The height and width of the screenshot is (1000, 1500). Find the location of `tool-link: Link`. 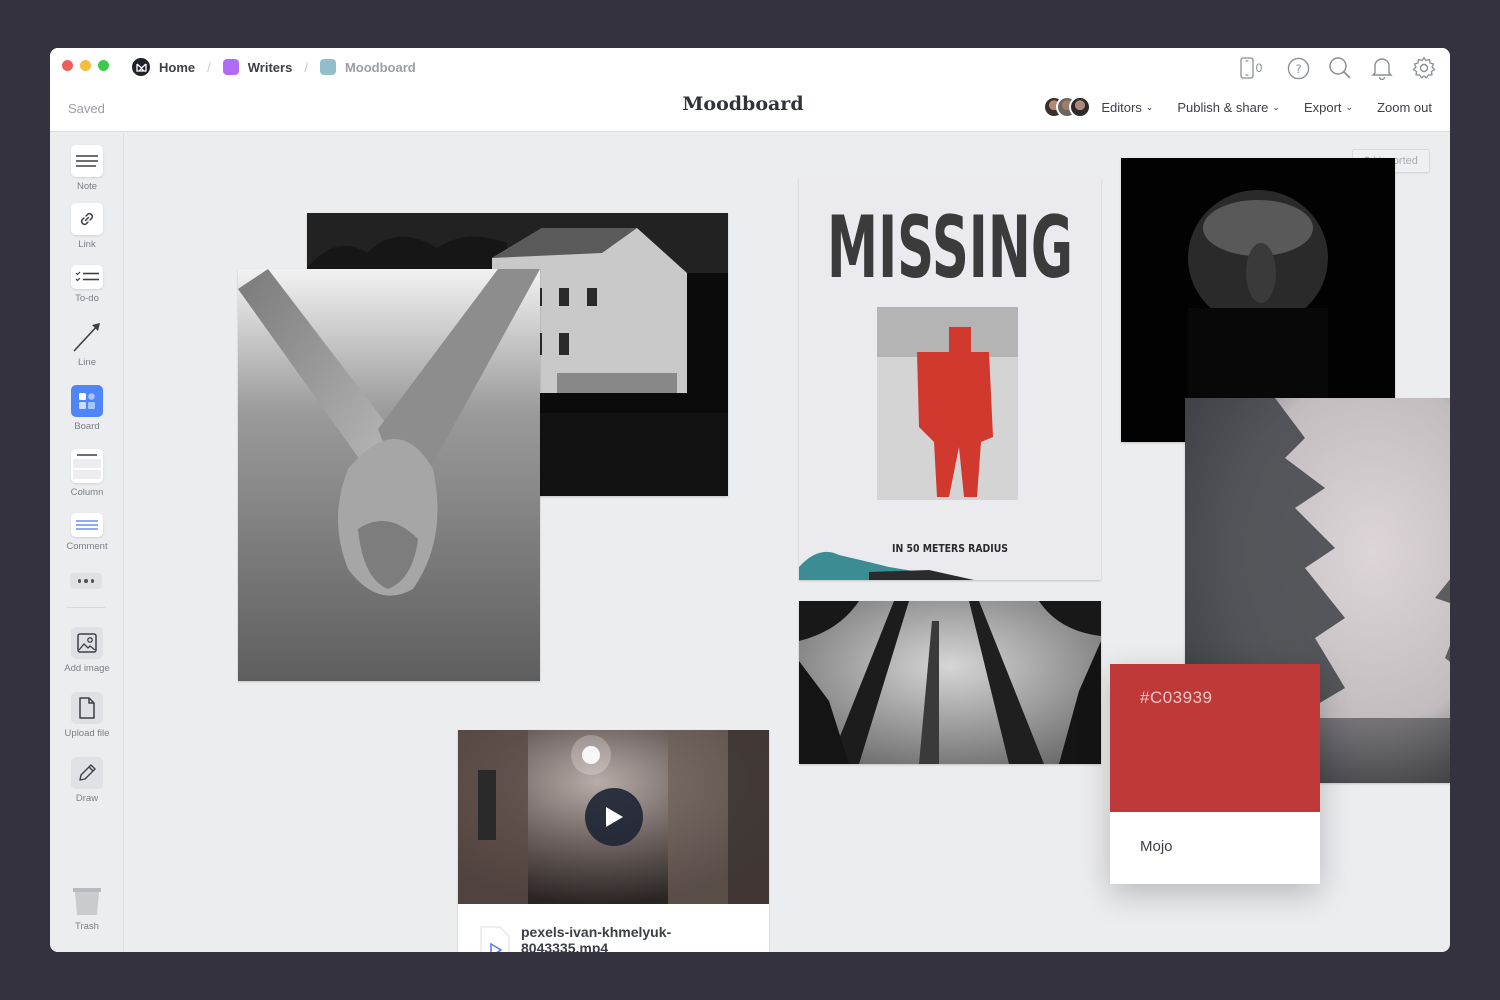

tool-link: Link is located at coordinates (87, 226).